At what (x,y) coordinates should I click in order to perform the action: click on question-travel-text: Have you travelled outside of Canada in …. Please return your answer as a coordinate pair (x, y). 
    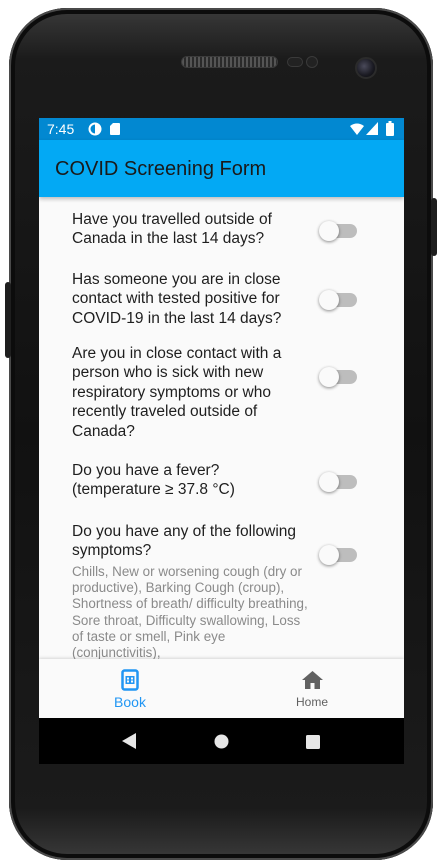
    Looking at the image, I should click on (172, 229).